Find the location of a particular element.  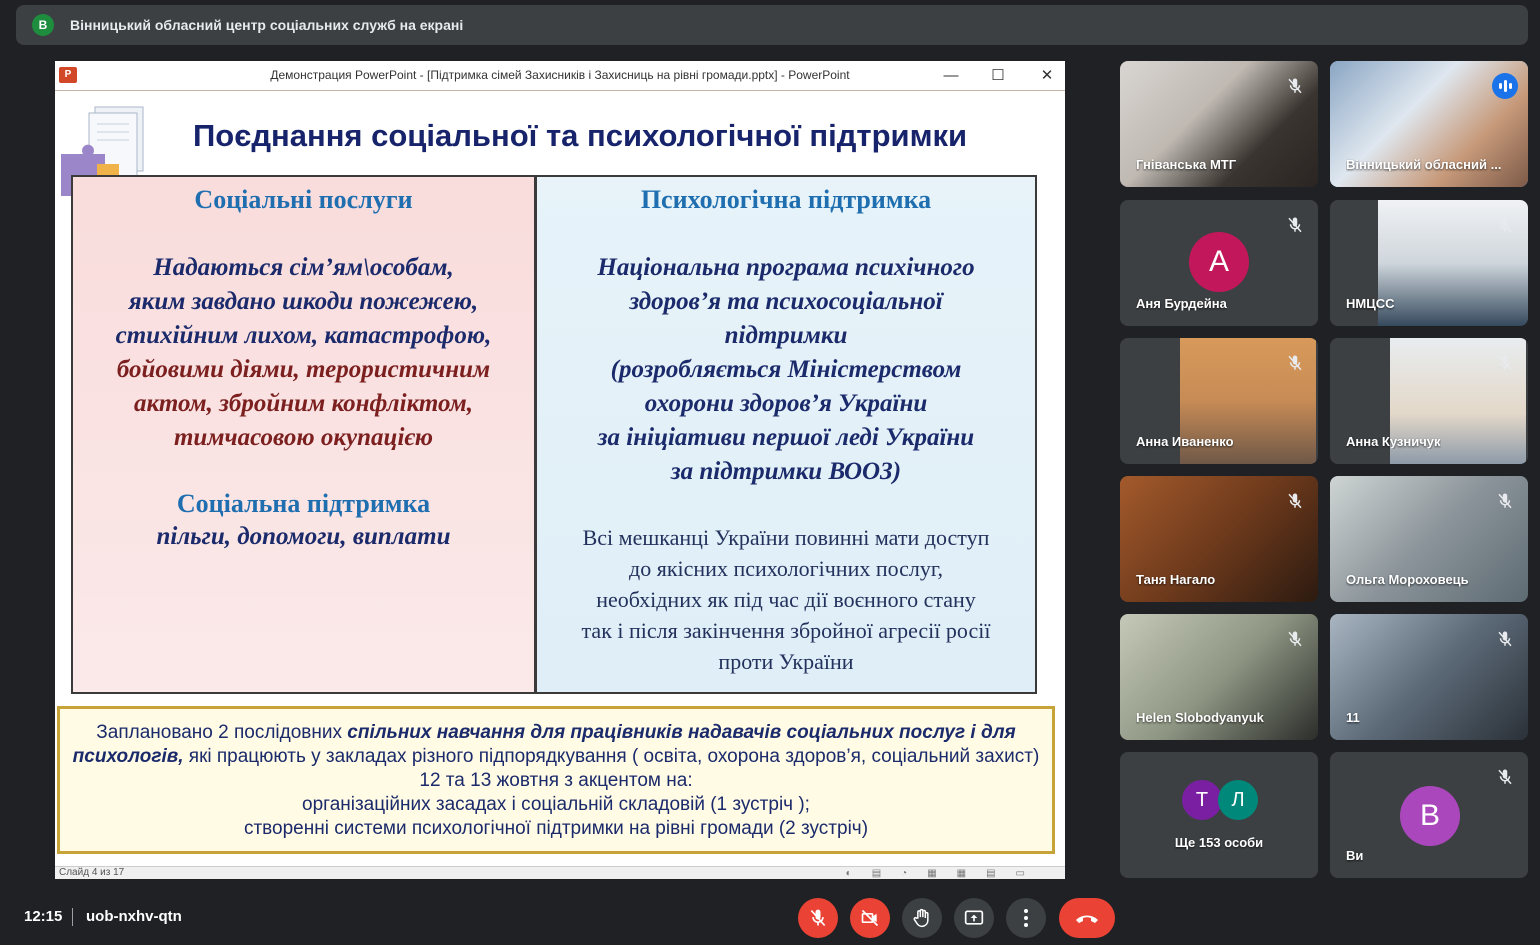

participant-name: Ольга Мороховець is located at coordinates (1407, 579).